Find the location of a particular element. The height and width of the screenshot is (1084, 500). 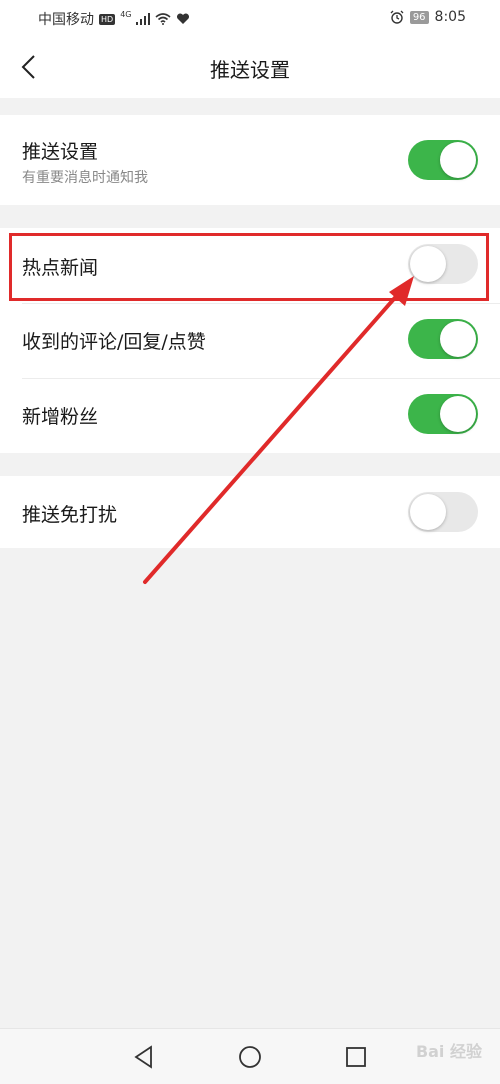

triangle-back-icon is located at coordinates (143, 1057).